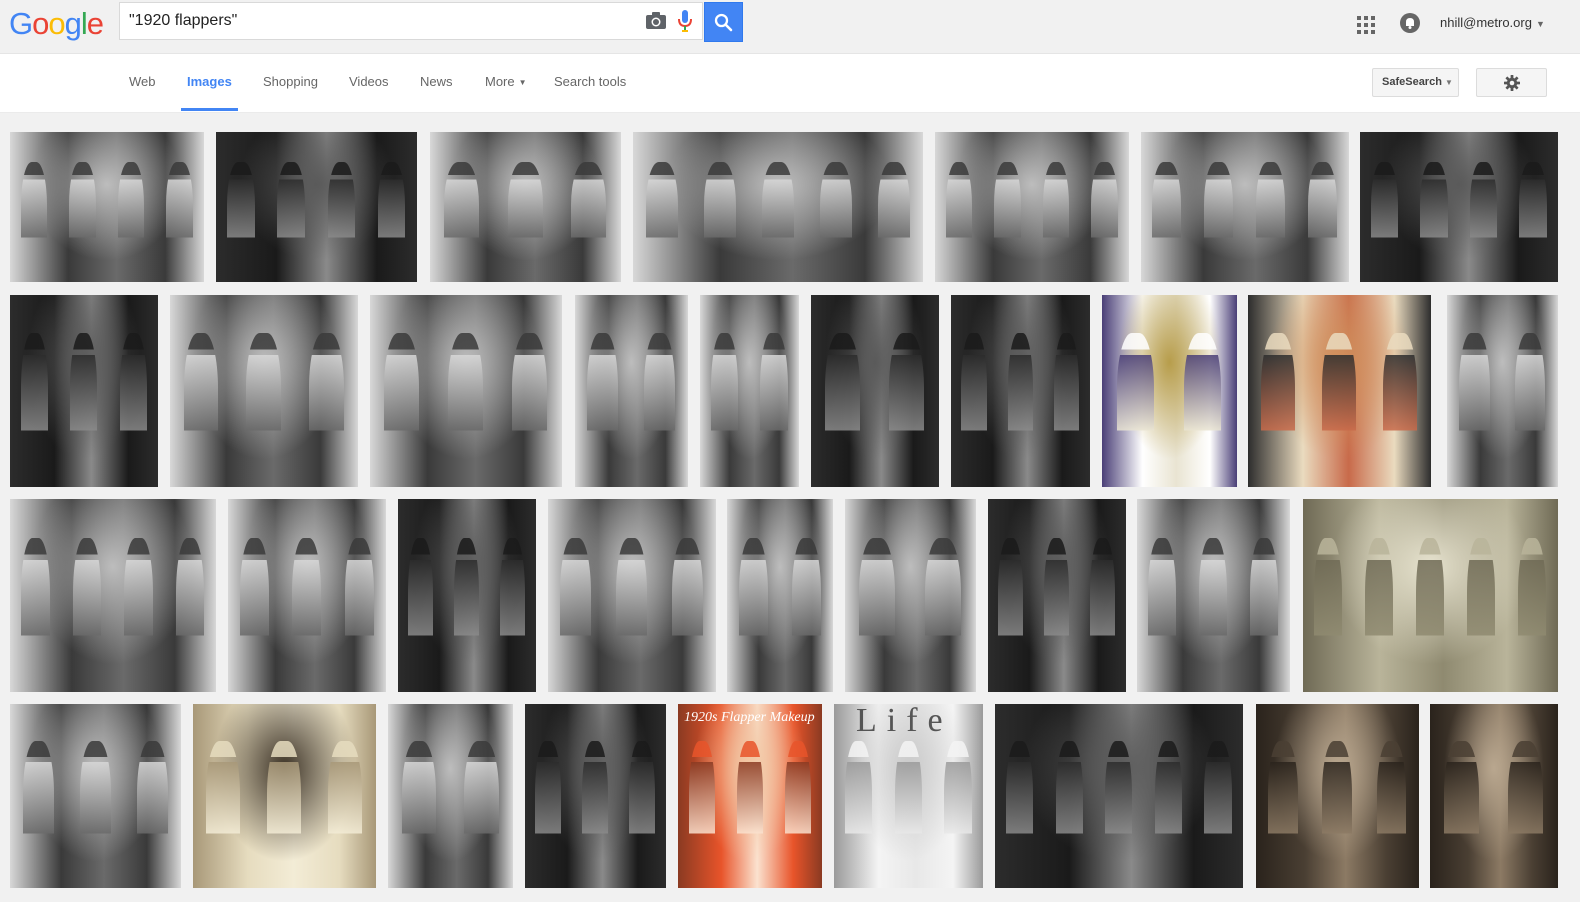 Image resolution: width=1580 pixels, height=902 pixels. Describe the element at coordinates (1486, 22) in the screenshot. I see `account-email: nhill@metro.org` at that location.